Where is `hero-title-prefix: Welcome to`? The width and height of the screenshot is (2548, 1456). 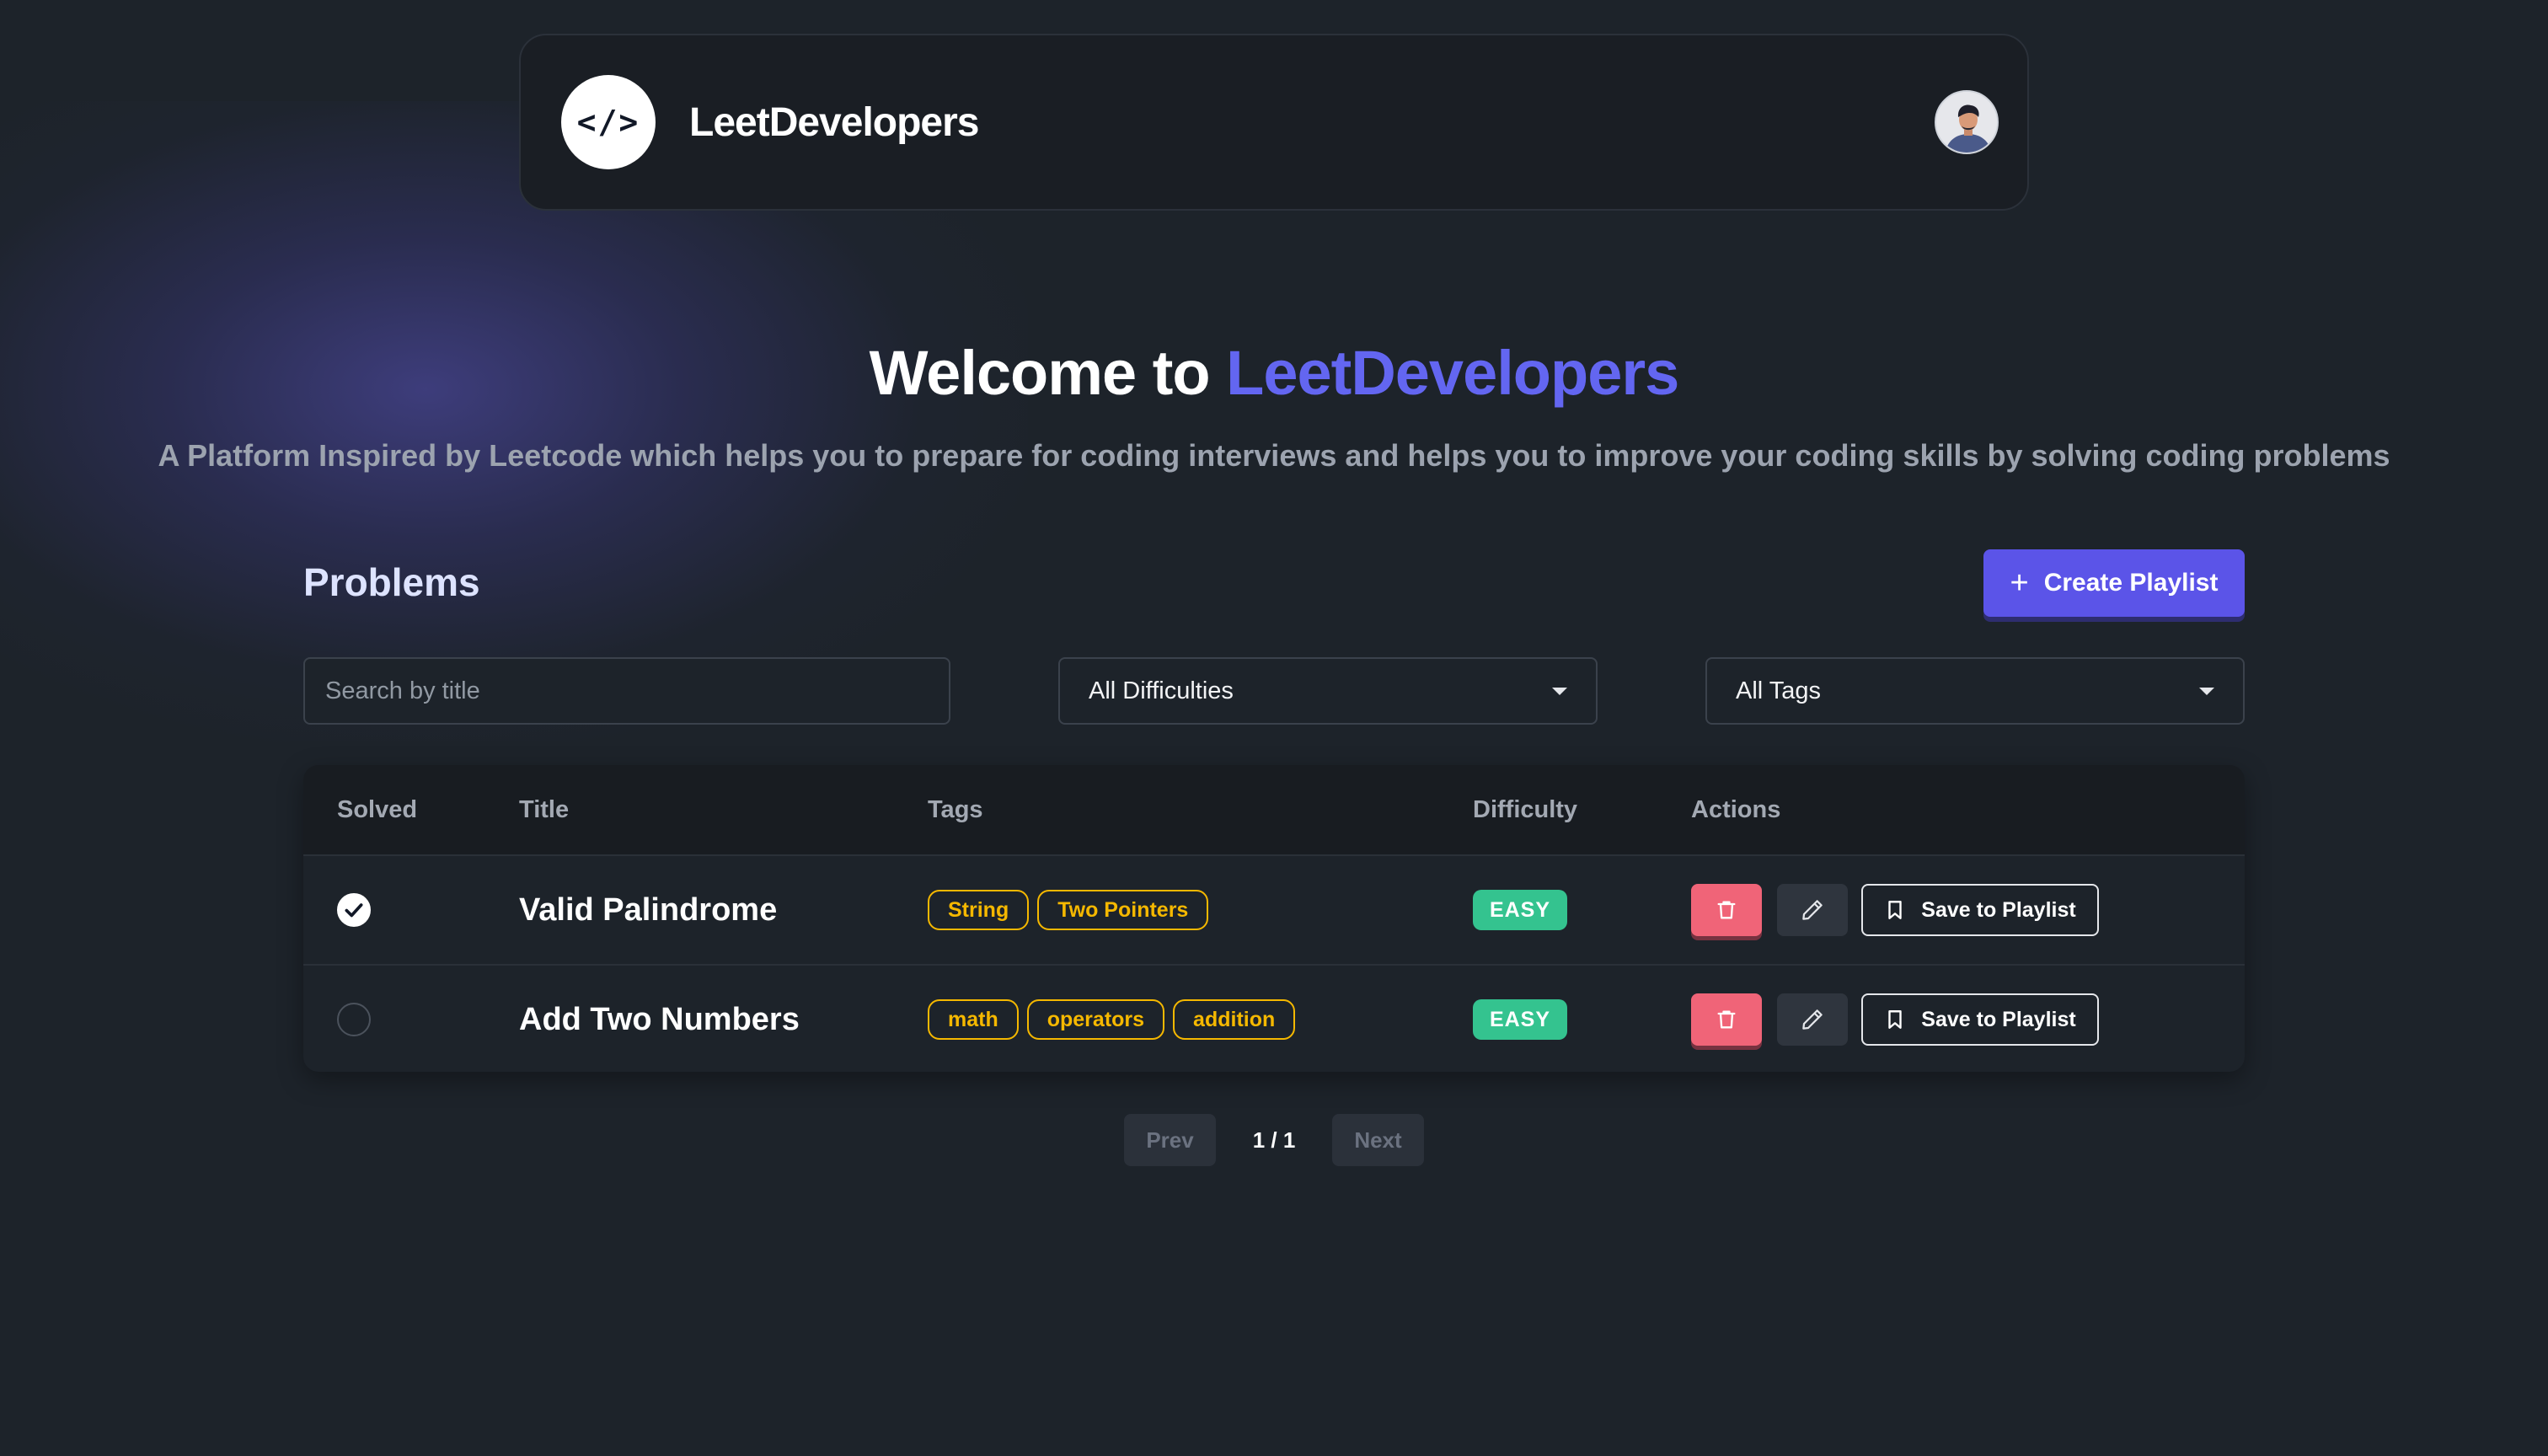
hero-title-prefix: Welcome to is located at coordinates (1048, 373).